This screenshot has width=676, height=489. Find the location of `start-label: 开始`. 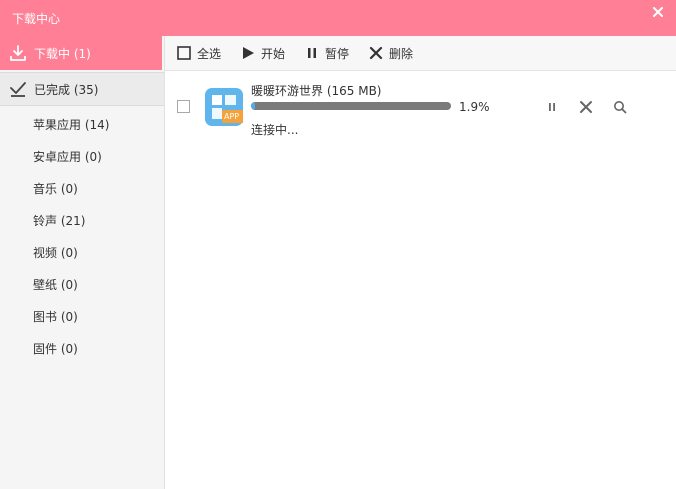

start-label: 开始 is located at coordinates (273, 53).